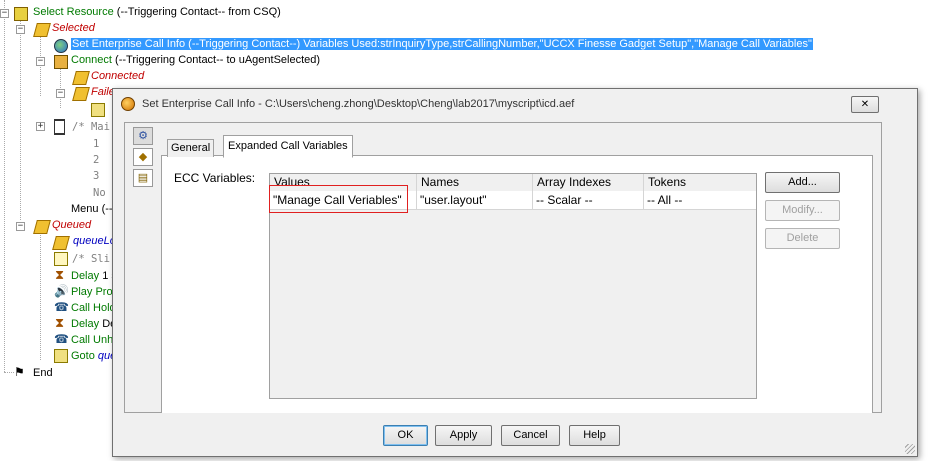 Image resolution: width=931 pixels, height=461 pixels. I want to click on gear-icon: ⚙, so click(143, 136).